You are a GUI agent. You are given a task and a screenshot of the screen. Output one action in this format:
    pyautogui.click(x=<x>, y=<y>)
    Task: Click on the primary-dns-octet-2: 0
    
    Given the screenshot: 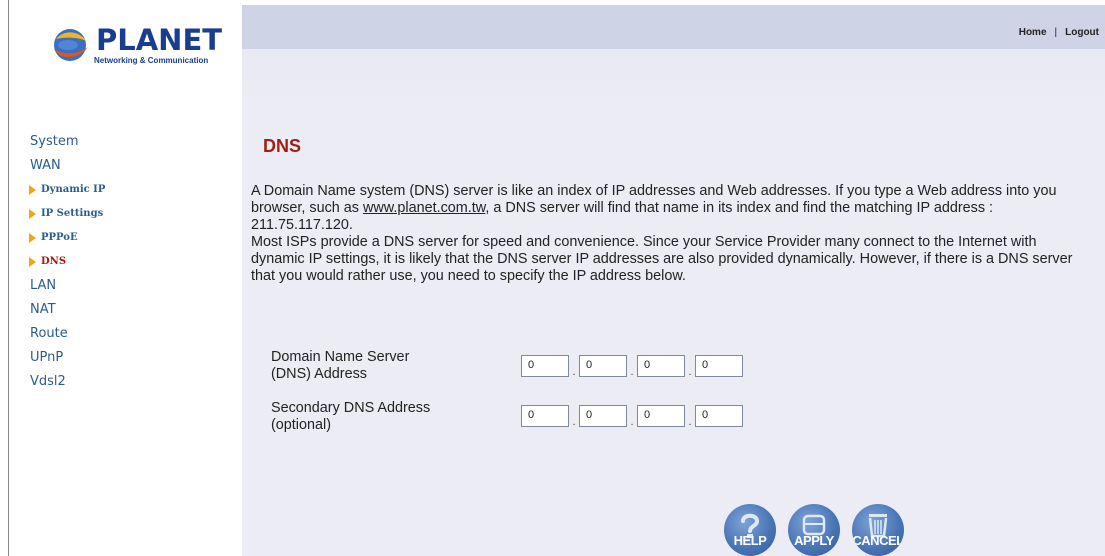 What is the action you would take?
    pyautogui.click(x=603, y=366)
    